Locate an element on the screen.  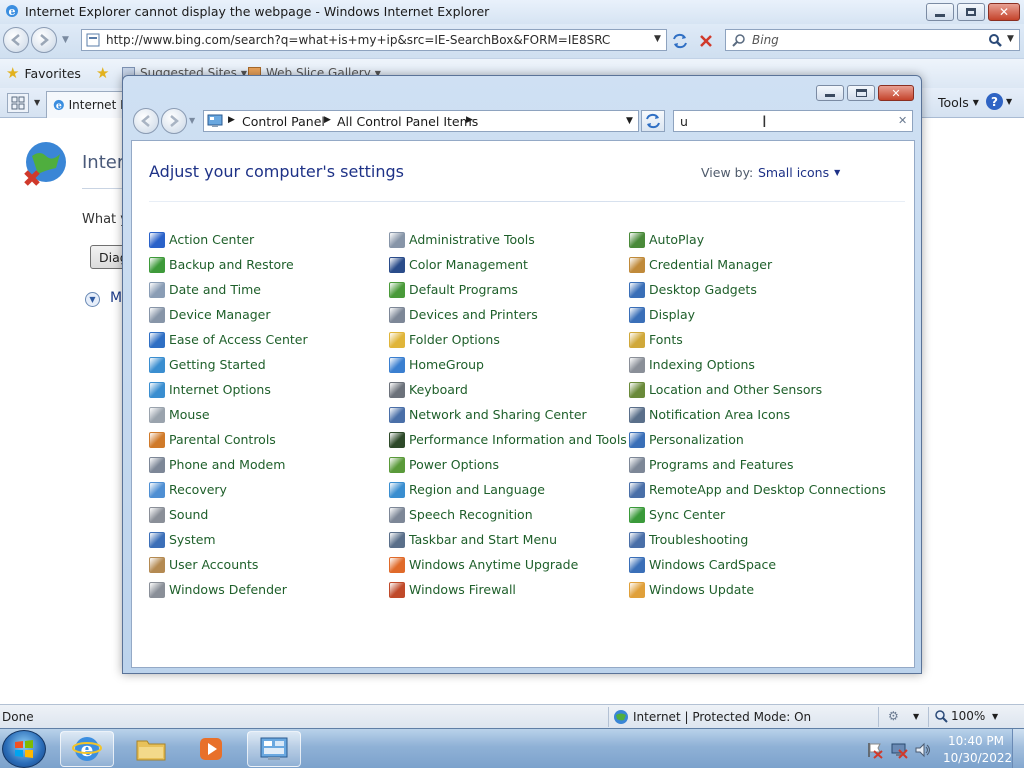
expand-more-icon: ▼ is located at coordinates (92, 299).